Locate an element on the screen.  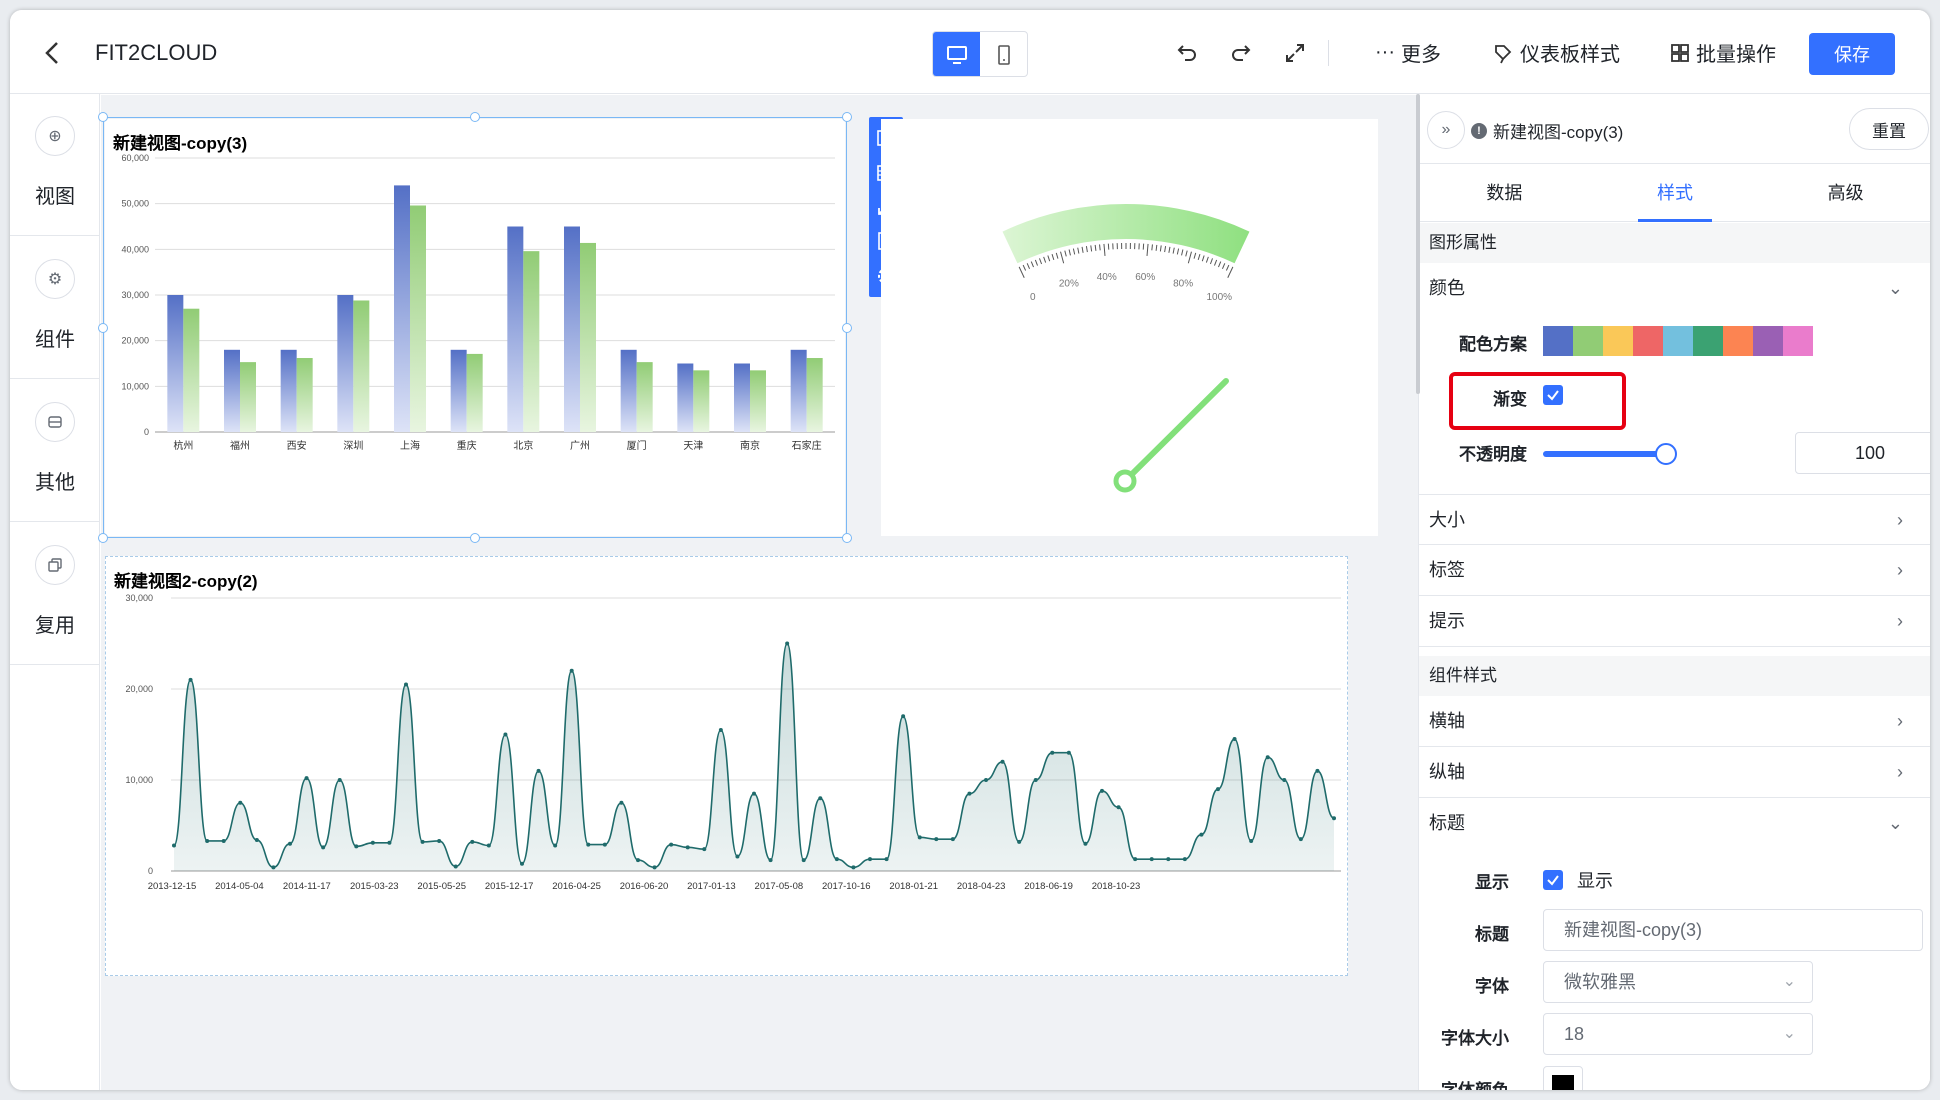
color-row: 颜色 ⌄ is located at coordinates (1674, 288).